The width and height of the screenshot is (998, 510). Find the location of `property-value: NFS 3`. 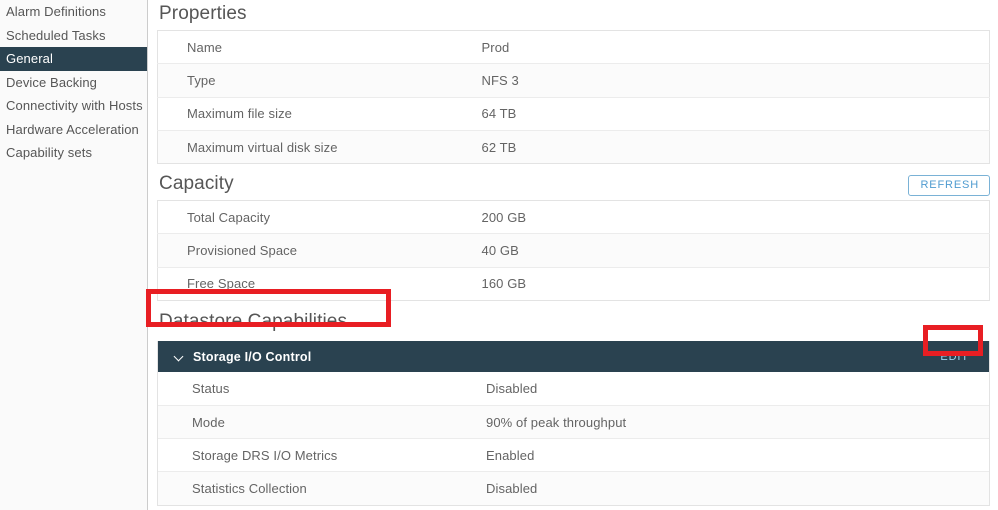

property-value: NFS 3 is located at coordinates (733, 80).